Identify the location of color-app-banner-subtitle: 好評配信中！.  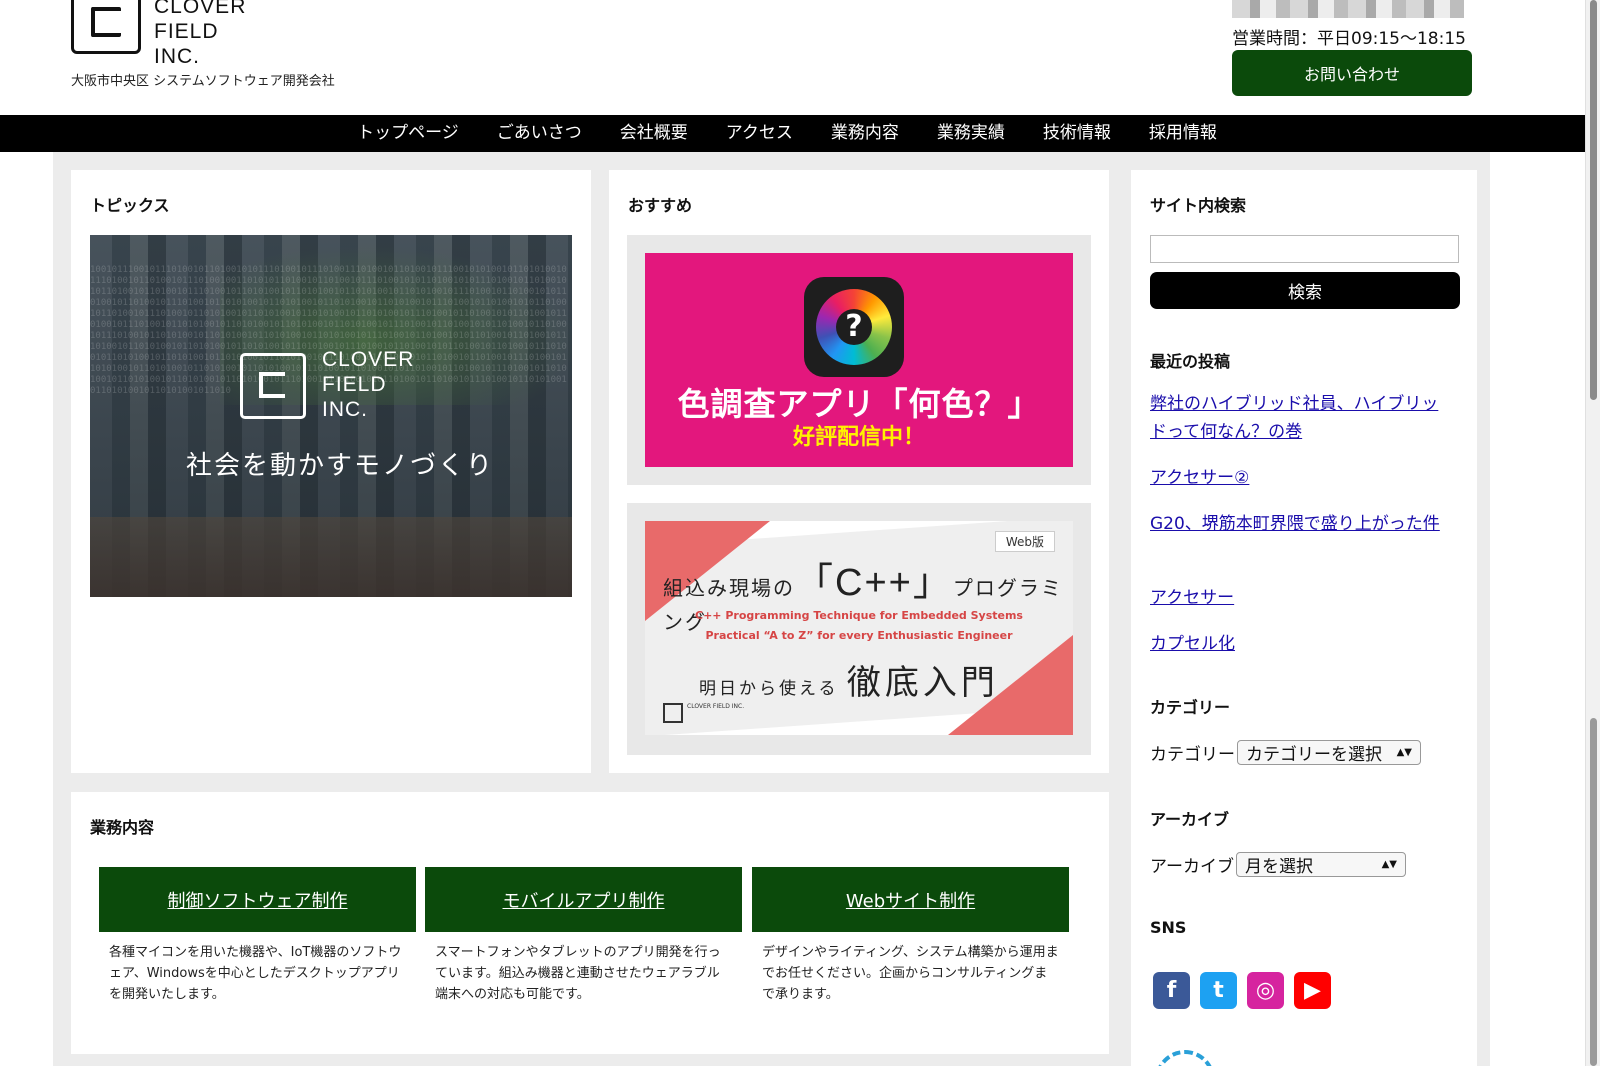
(858, 437).